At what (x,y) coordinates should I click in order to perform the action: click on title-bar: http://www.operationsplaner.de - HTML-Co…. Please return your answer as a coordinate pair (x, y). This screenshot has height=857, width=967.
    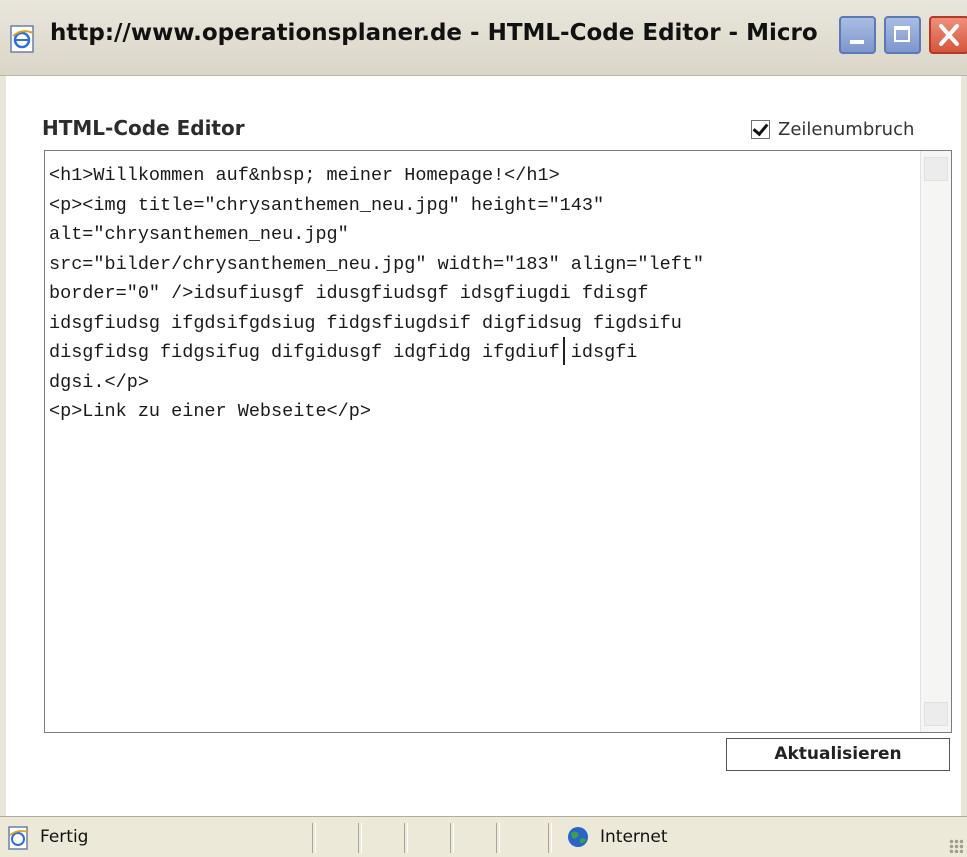
    Looking at the image, I should click on (483, 38).